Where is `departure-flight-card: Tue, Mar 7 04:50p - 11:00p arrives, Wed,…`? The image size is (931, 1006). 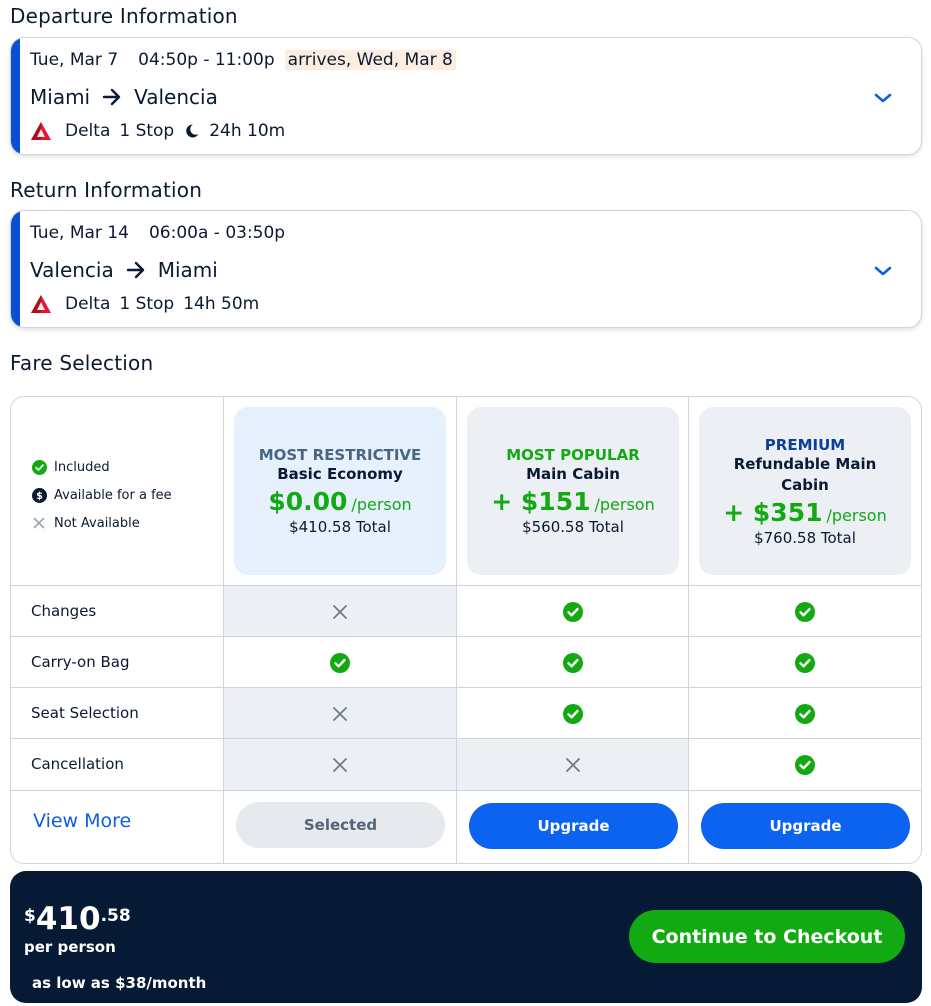 departure-flight-card: Tue, Mar 7 04:50p - 11:00p arrives, Wed,… is located at coordinates (466, 96).